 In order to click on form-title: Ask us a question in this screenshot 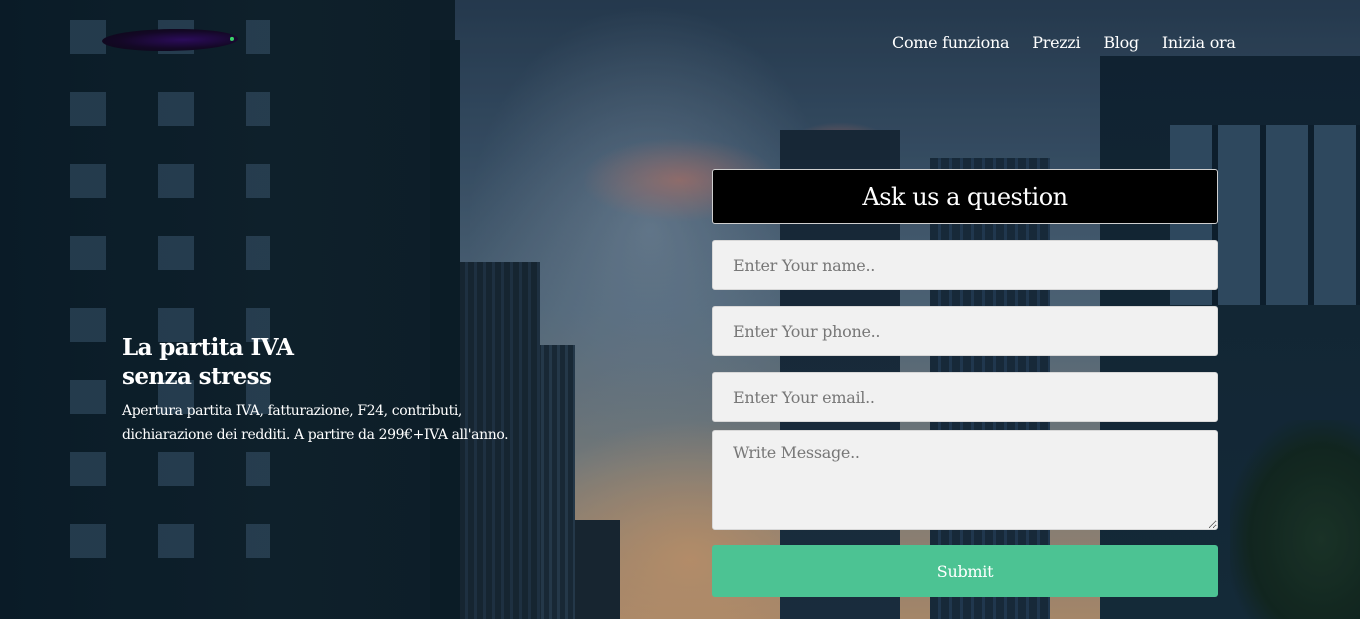, I will do `click(965, 196)`.